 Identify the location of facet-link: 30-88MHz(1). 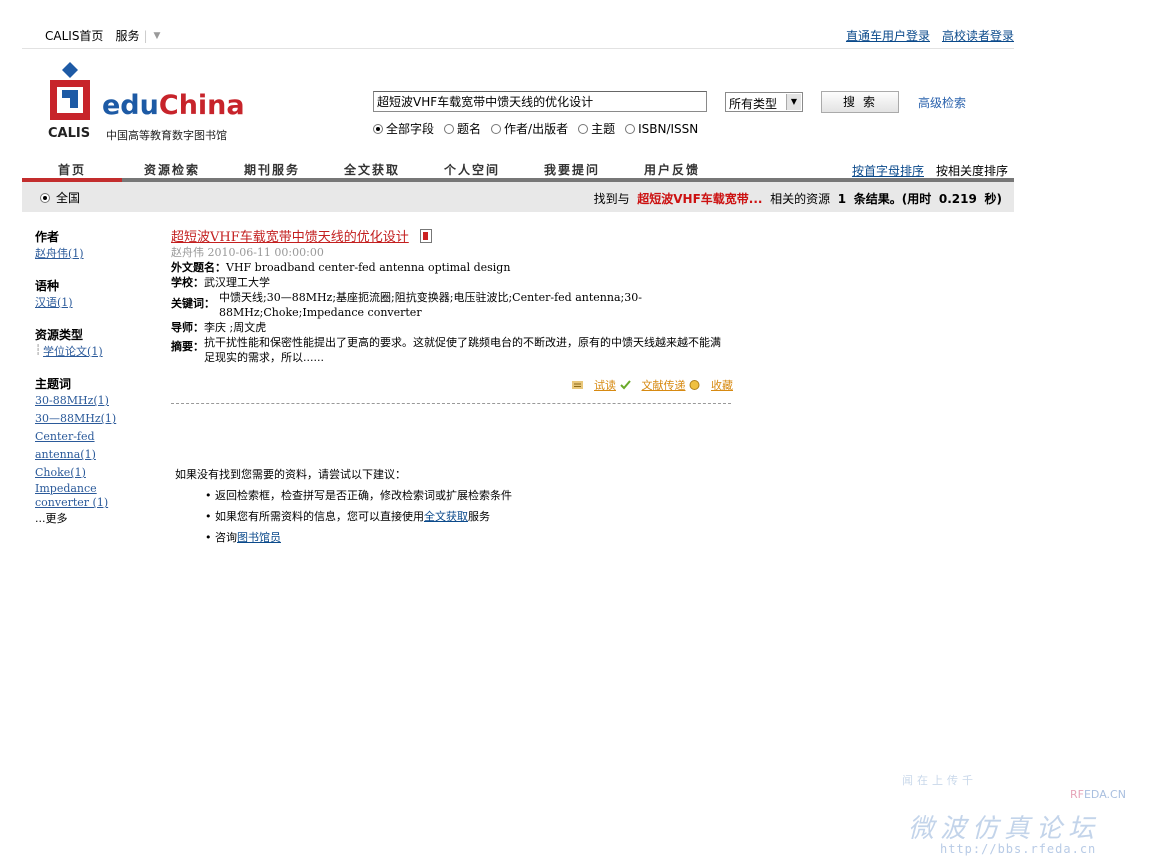
(90, 401).